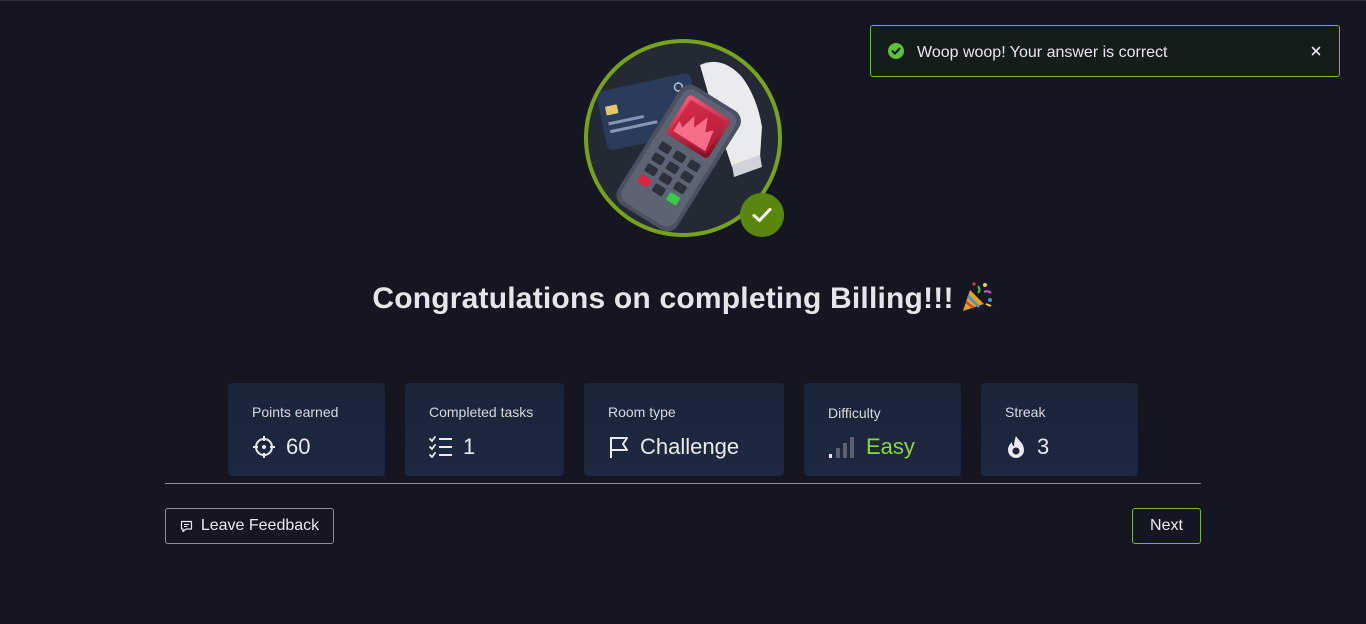  Describe the element at coordinates (295, 412) in the screenshot. I see `points-label: Points earned` at that location.